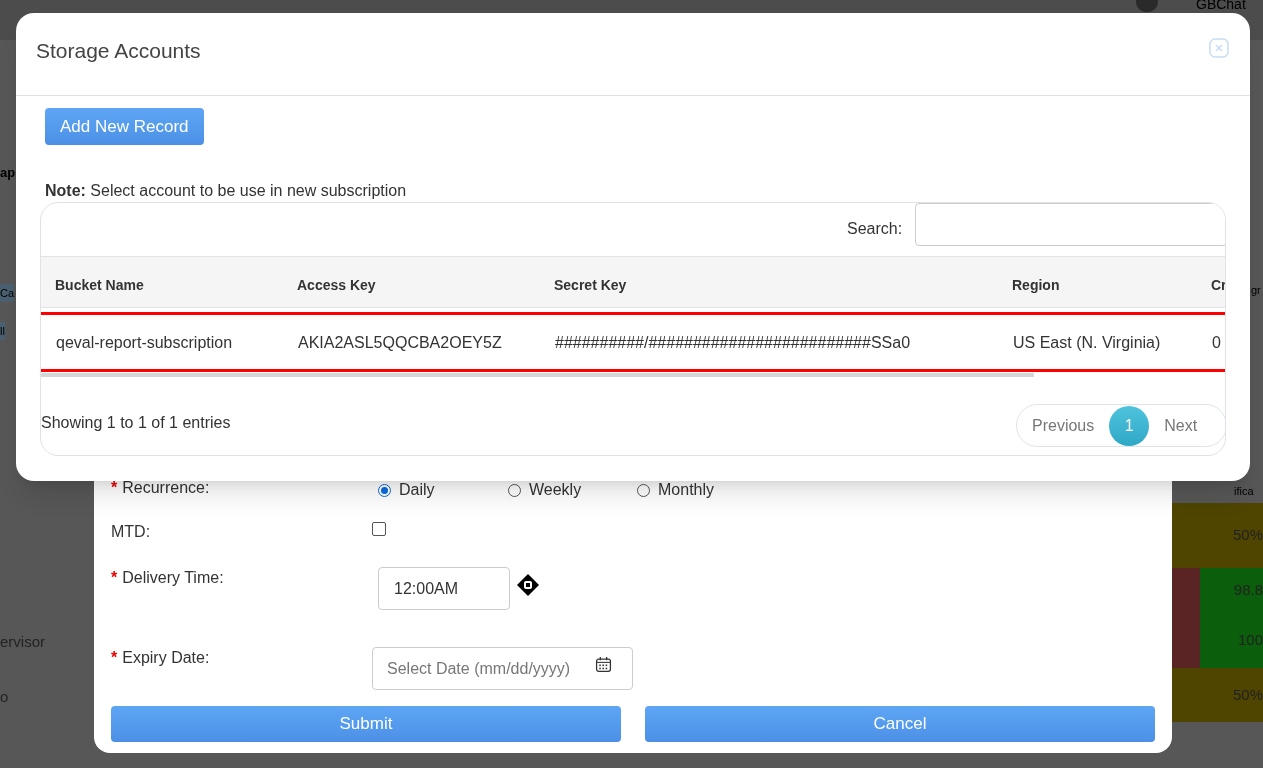 The height and width of the screenshot is (768, 1263). Describe the element at coordinates (1231, 640) in the screenshot. I see `score-cell: 100` at that location.